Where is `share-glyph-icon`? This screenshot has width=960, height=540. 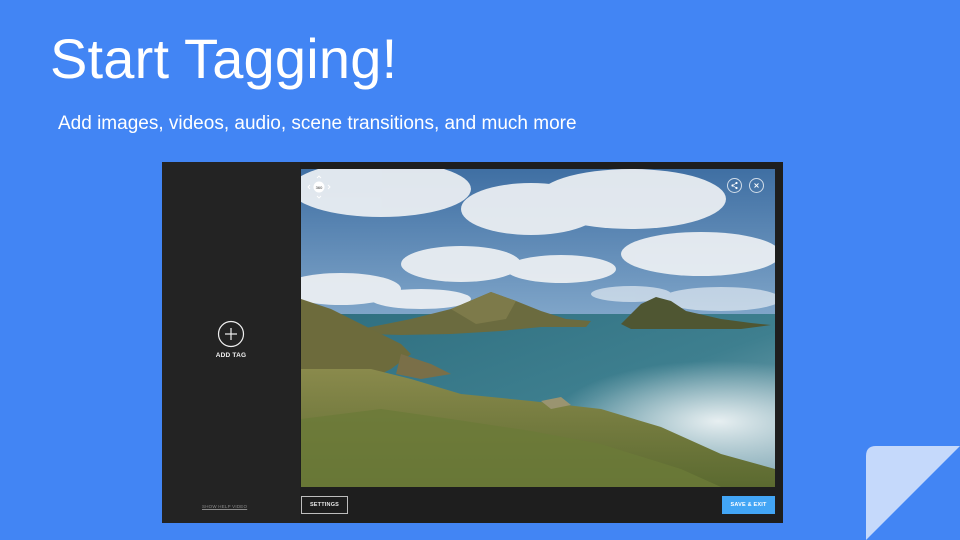
share-glyph-icon is located at coordinates (734, 185).